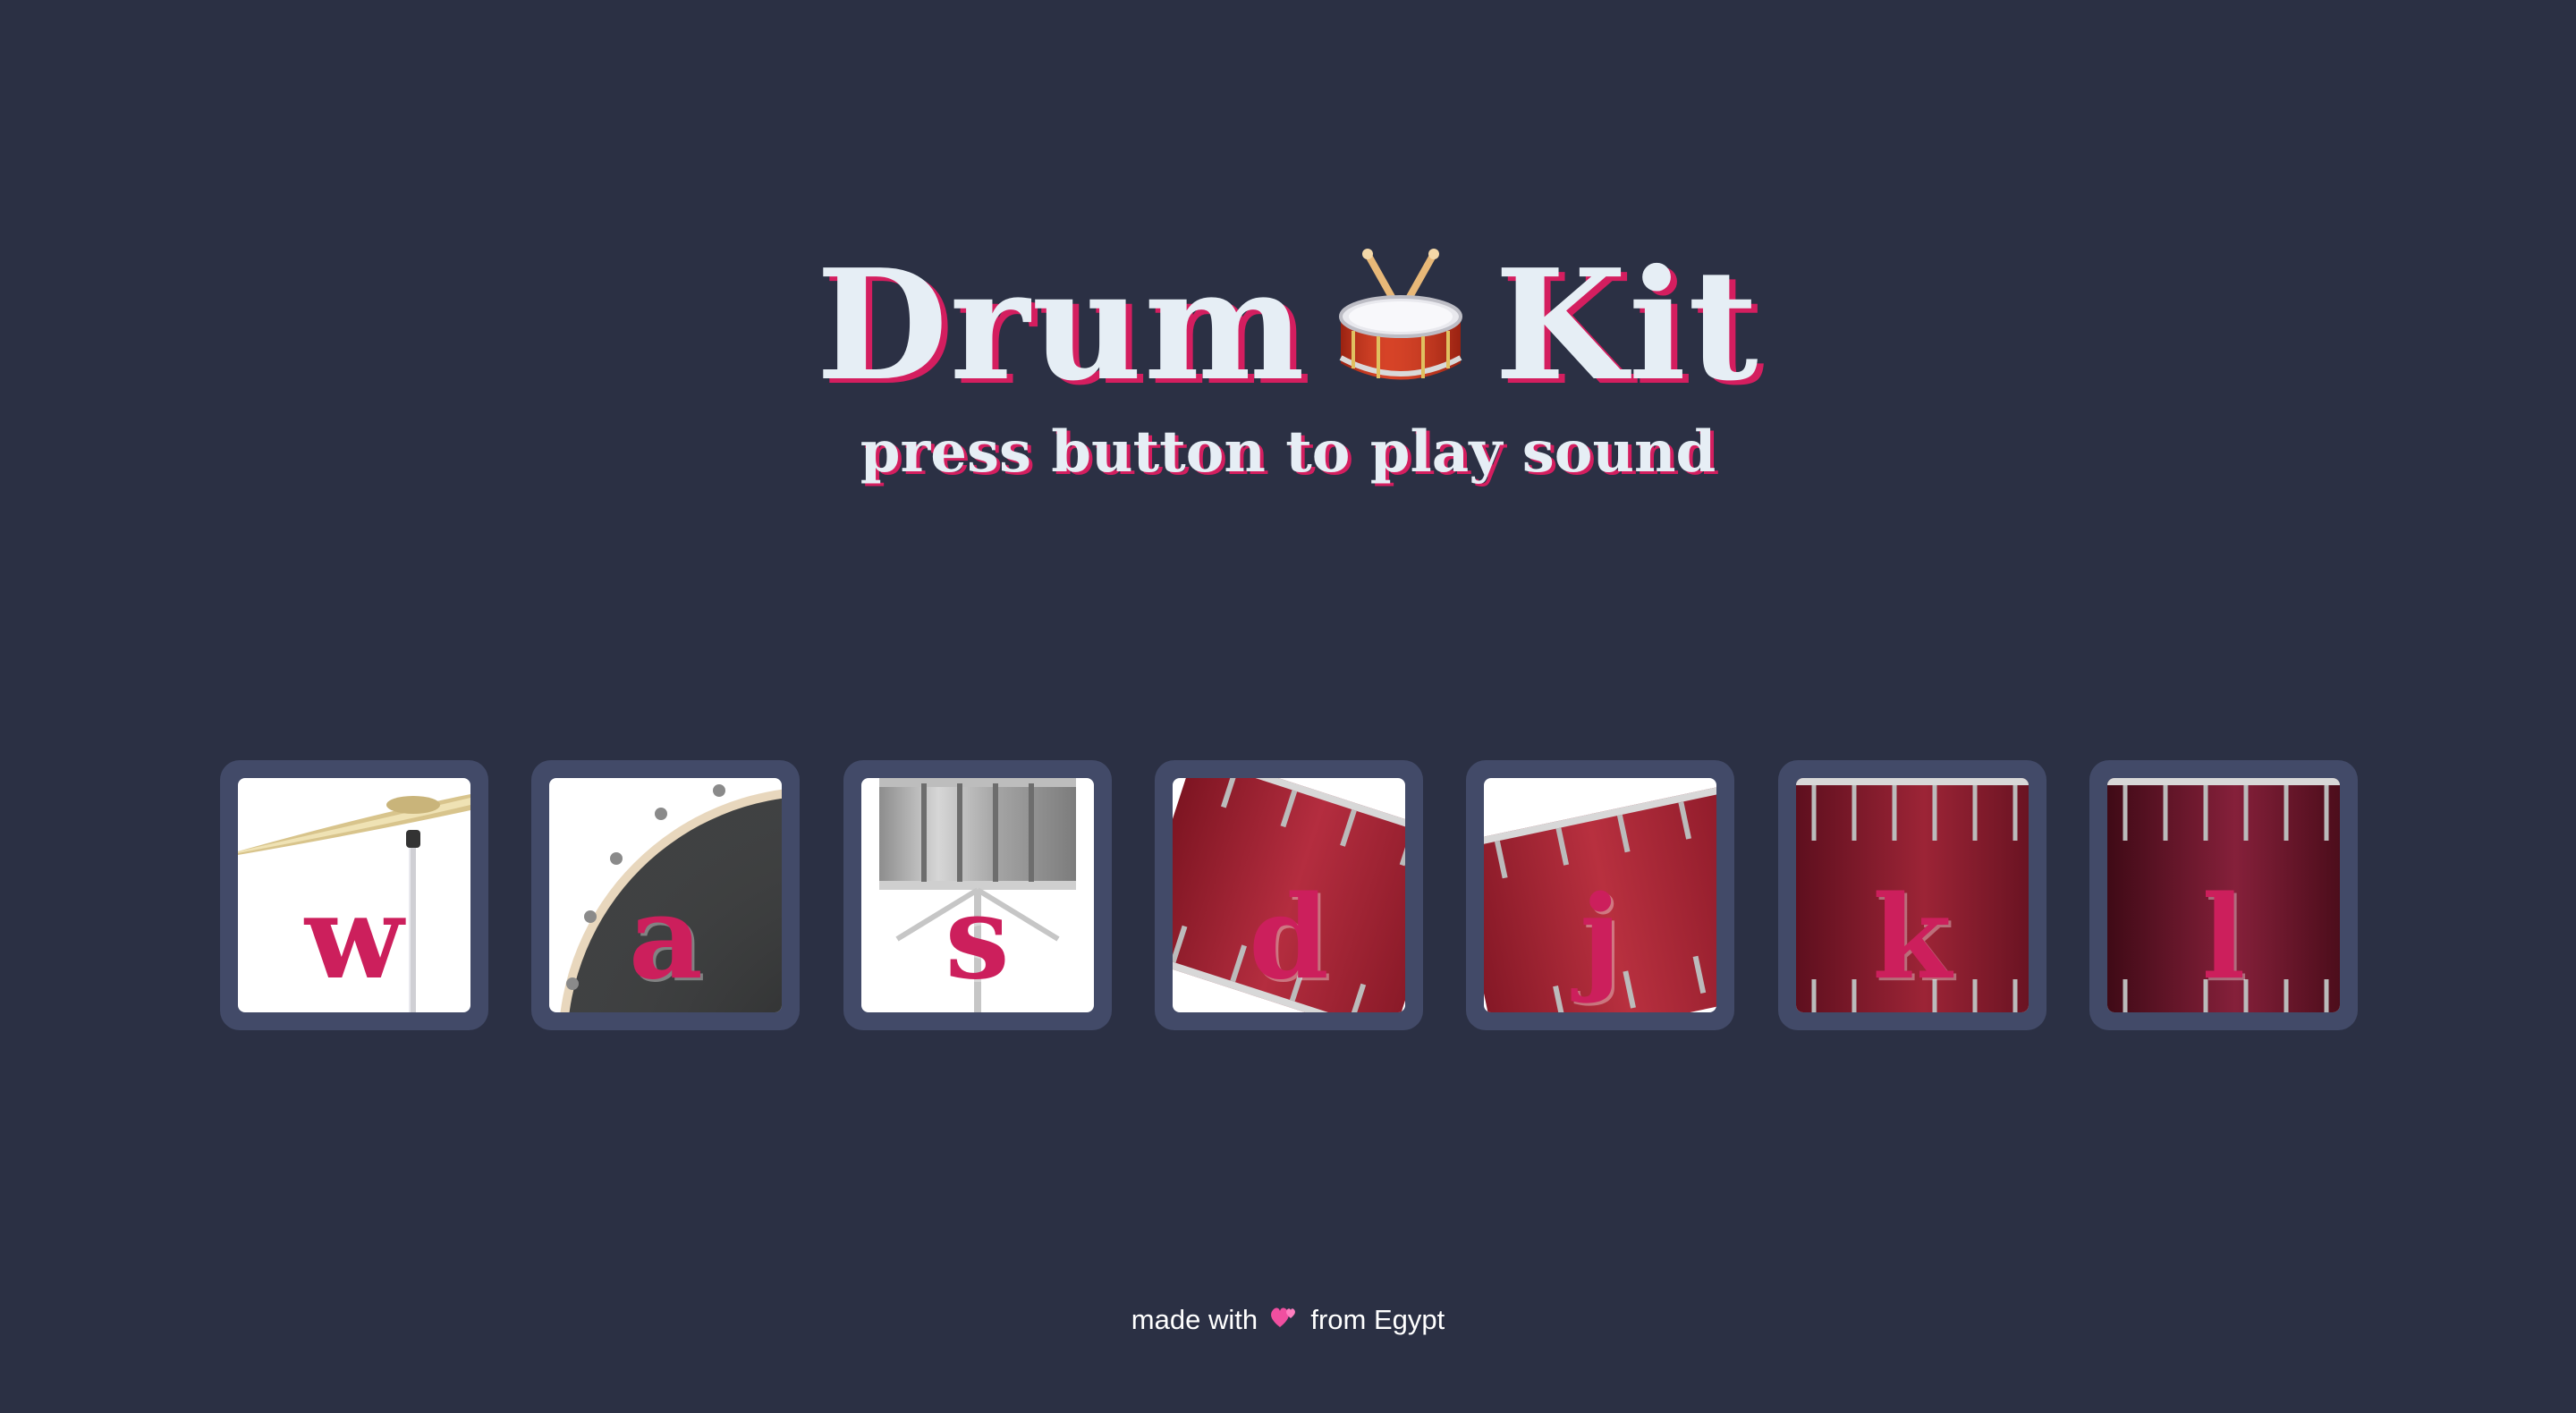 This screenshot has height=1413, width=2576. Describe the element at coordinates (1284, 1322) in the screenshot. I see `two-hearts-icon` at that location.